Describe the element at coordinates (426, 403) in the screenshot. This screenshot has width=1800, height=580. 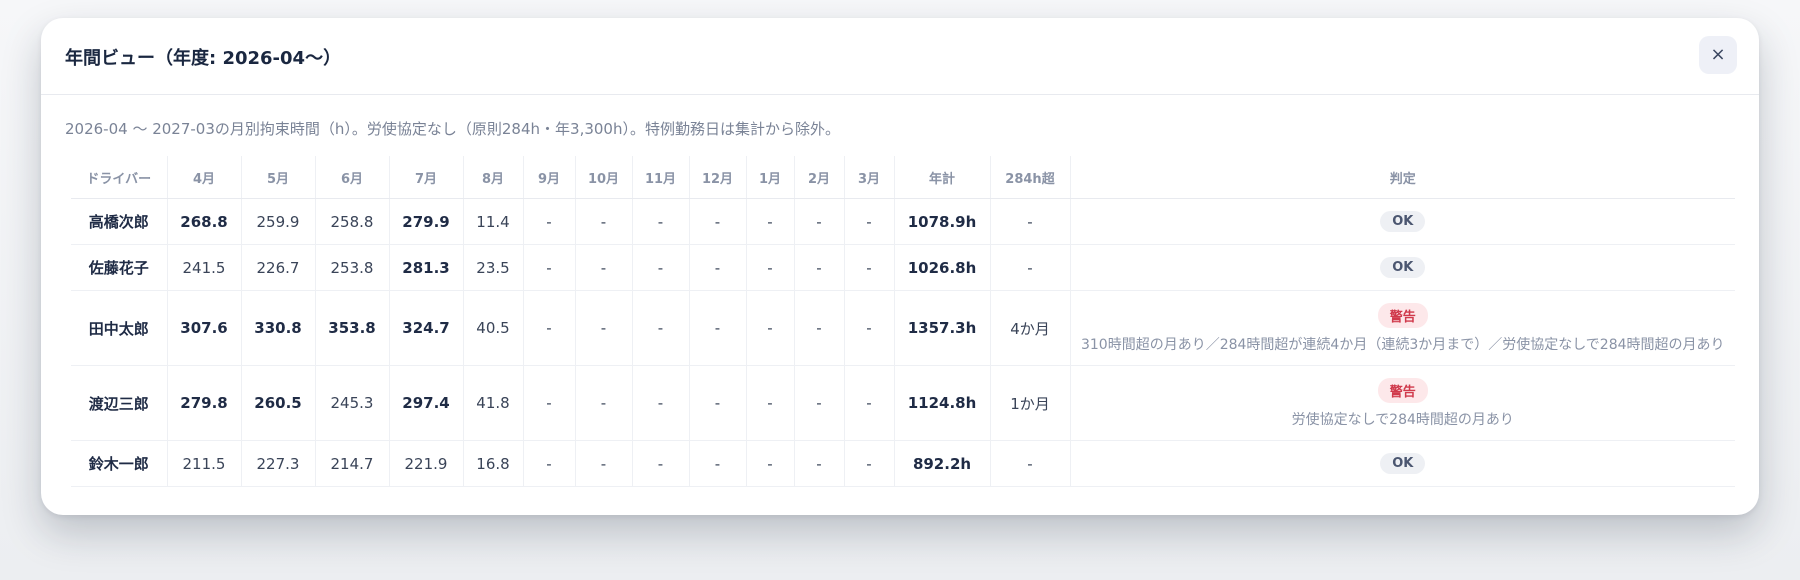
I see `month-value: 297.4` at that location.